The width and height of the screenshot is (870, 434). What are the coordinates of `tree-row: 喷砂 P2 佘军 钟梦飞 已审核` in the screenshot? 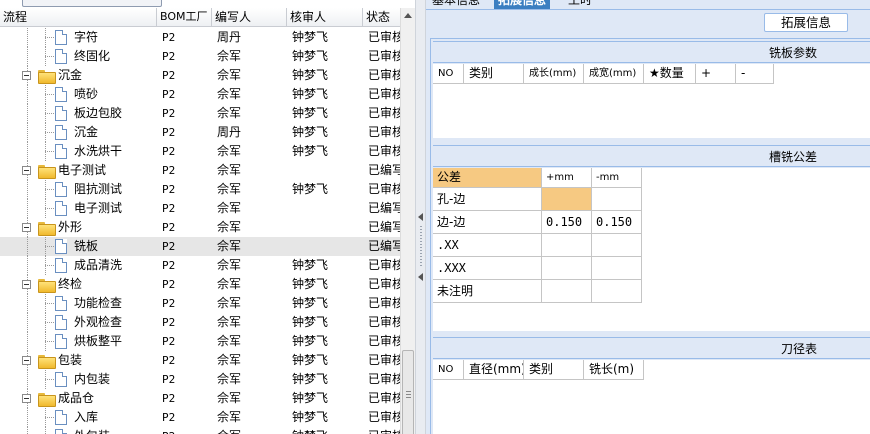 It's located at (200, 94).